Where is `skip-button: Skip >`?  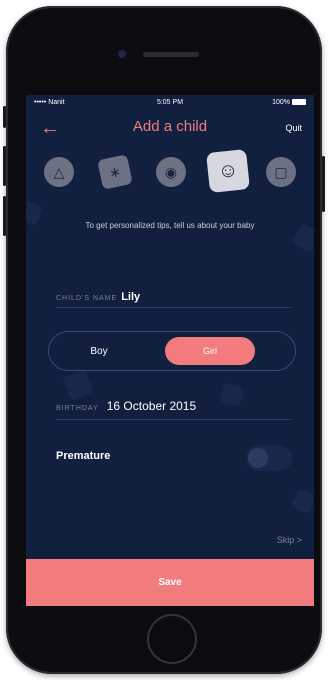
skip-button: Skip > is located at coordinates (289, 540).